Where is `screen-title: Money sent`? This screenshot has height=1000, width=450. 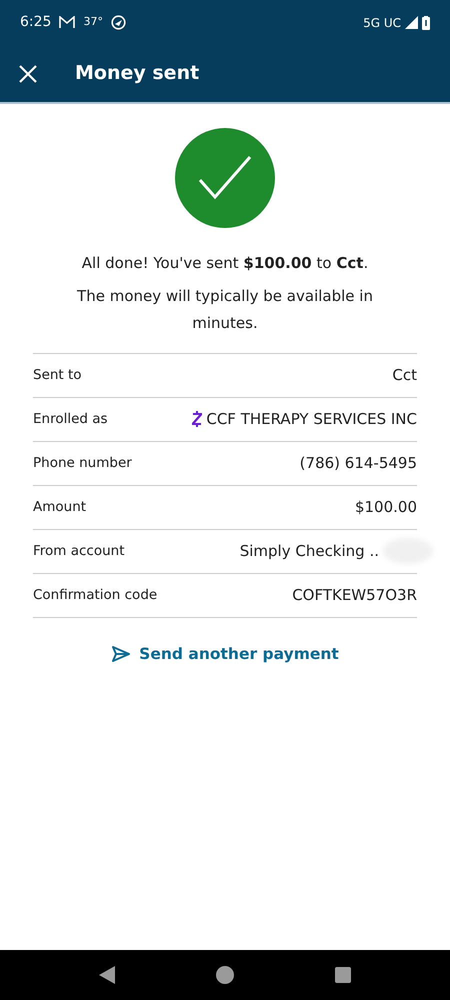
screen-title: Money sent is located at coordinates (137, 73).